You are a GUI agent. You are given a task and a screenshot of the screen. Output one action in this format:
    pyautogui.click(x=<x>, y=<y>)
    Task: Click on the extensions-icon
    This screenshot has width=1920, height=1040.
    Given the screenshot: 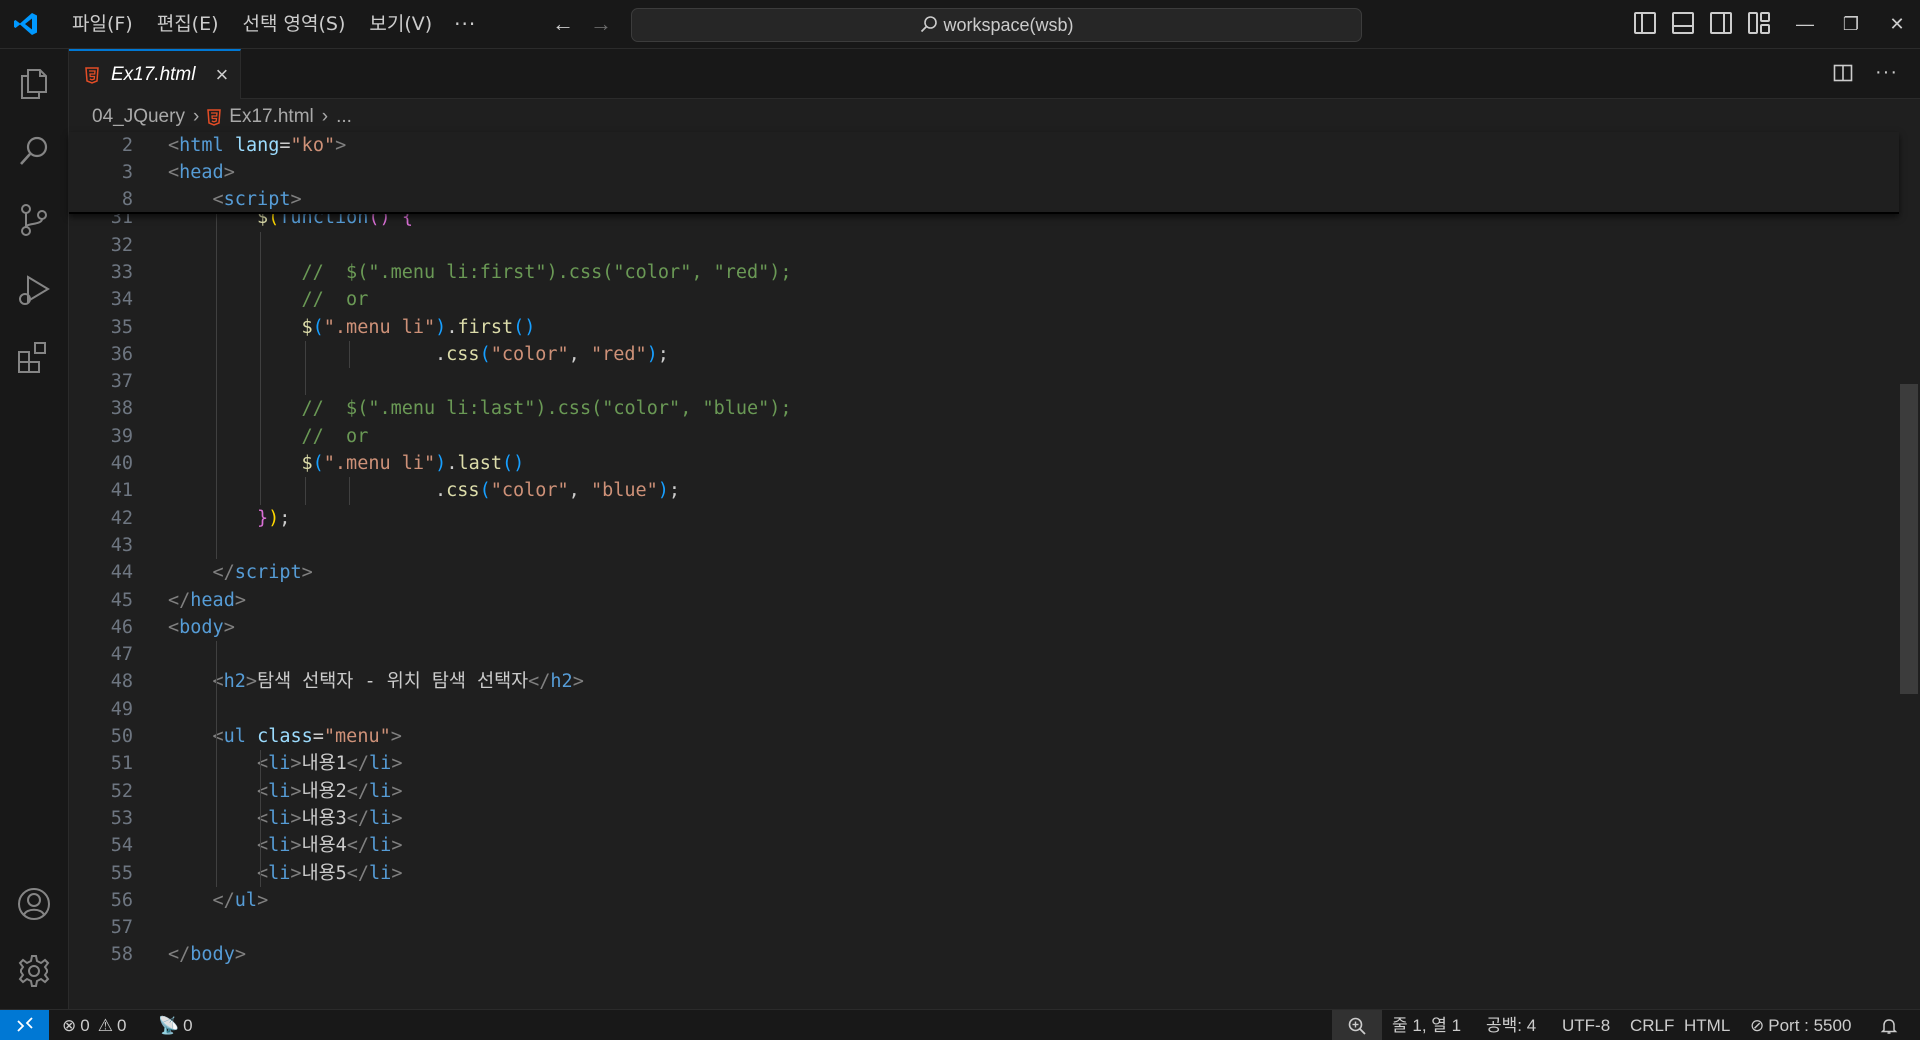 What is the action you would take?
    pyautogui.click(x=34, y=358)
    